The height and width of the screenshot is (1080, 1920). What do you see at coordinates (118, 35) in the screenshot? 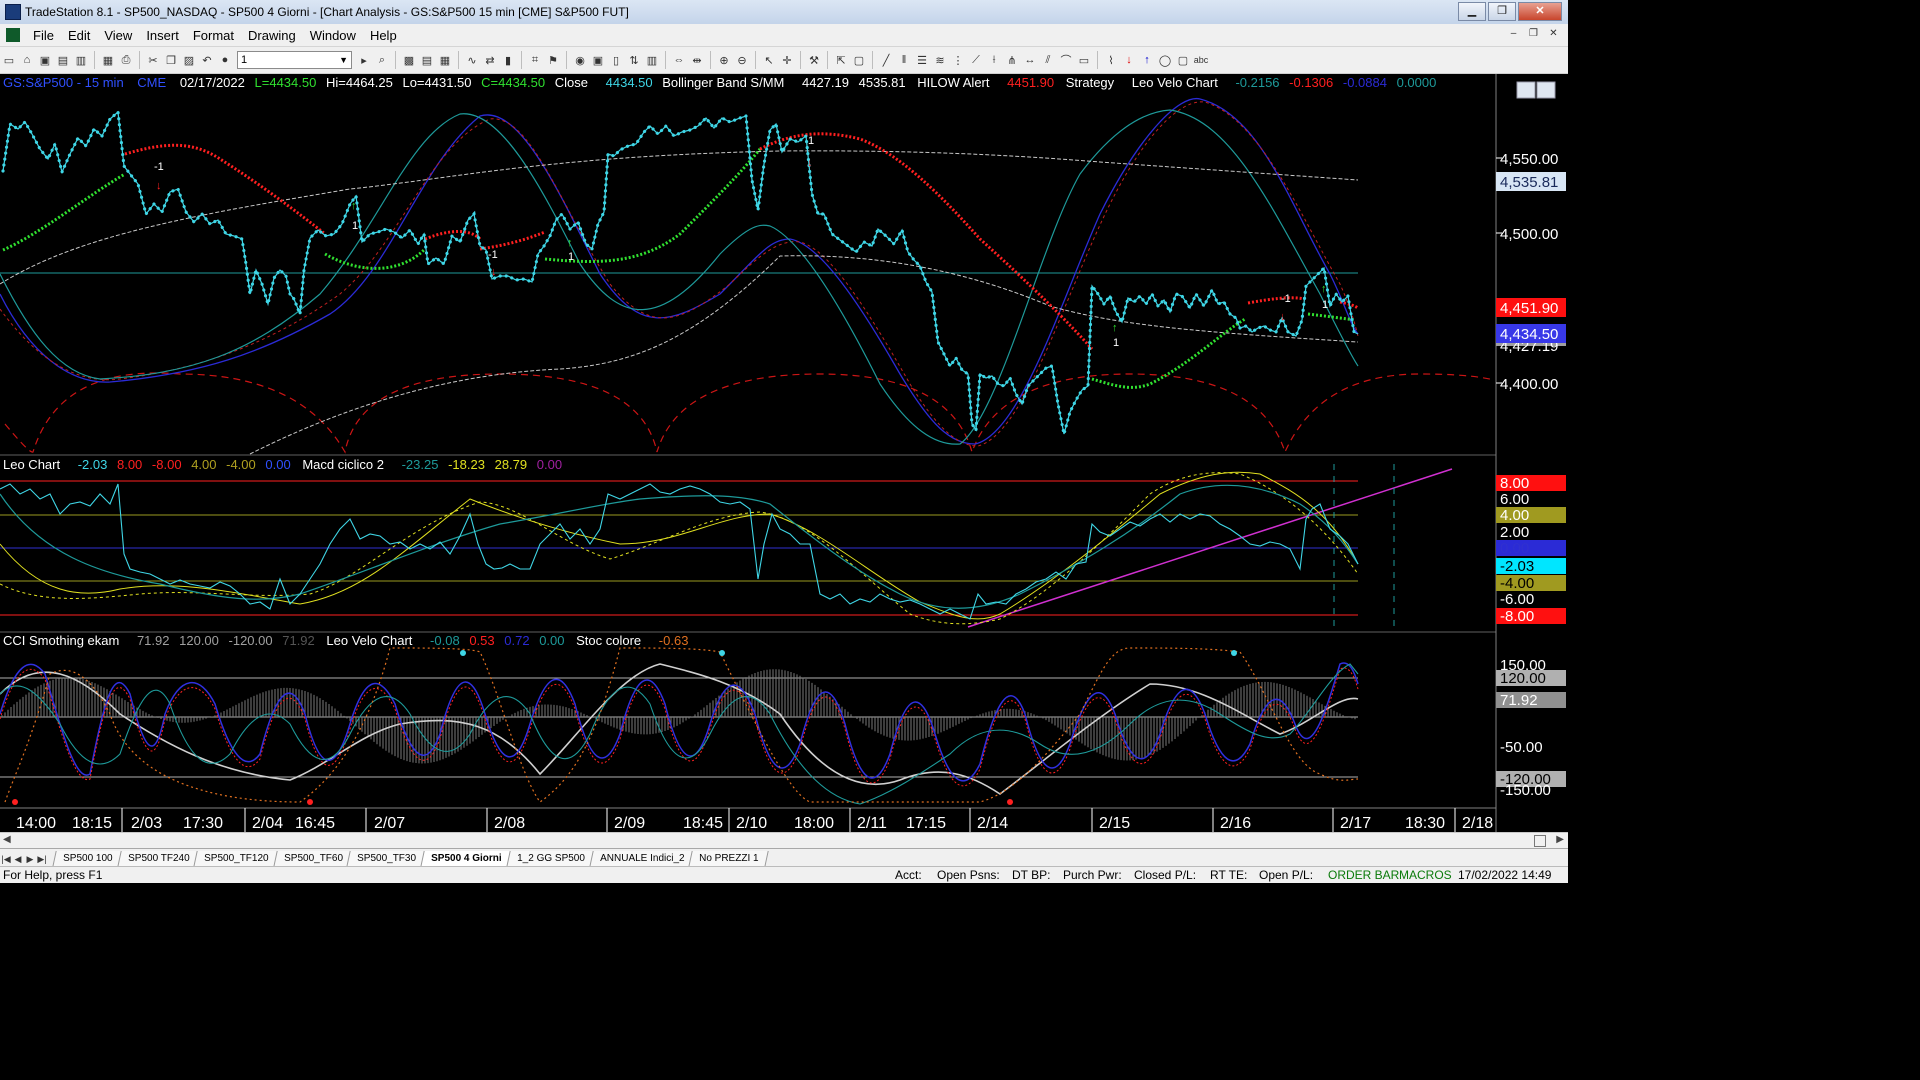
I see `menu-view: View` at bounding box center [118, 35].